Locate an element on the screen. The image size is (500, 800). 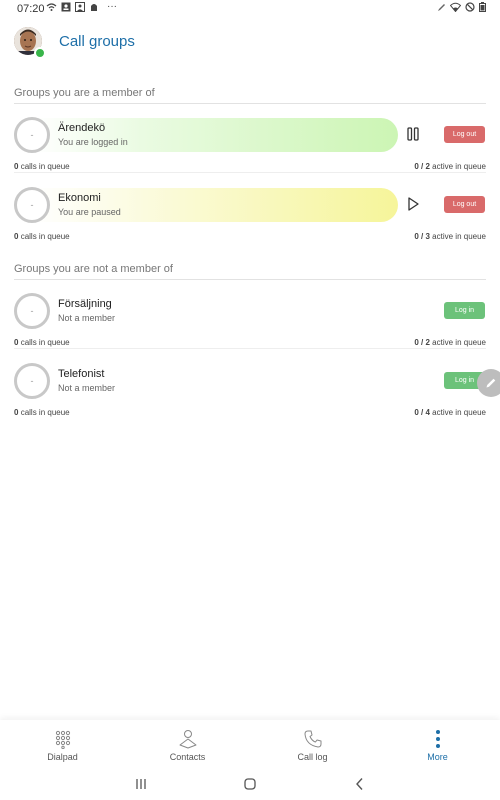
active-in-queue: 0 / 3 active in queue is located at coordinates (450, 236).